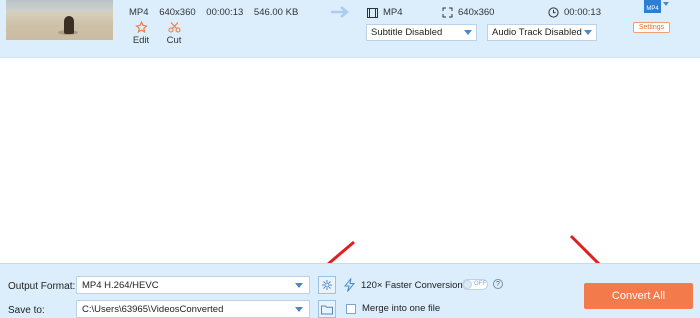 This screenshot has height=318, width=700. What do you see at coordinates (174, 27) in the screenshot?
I see `scissors-icon` at bounding box center [174, 27].